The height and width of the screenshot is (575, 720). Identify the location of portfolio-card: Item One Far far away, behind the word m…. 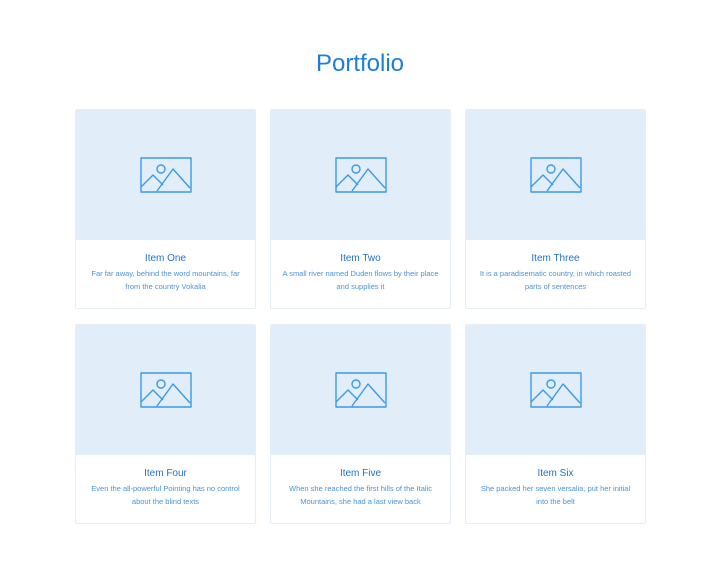
(165, 209).